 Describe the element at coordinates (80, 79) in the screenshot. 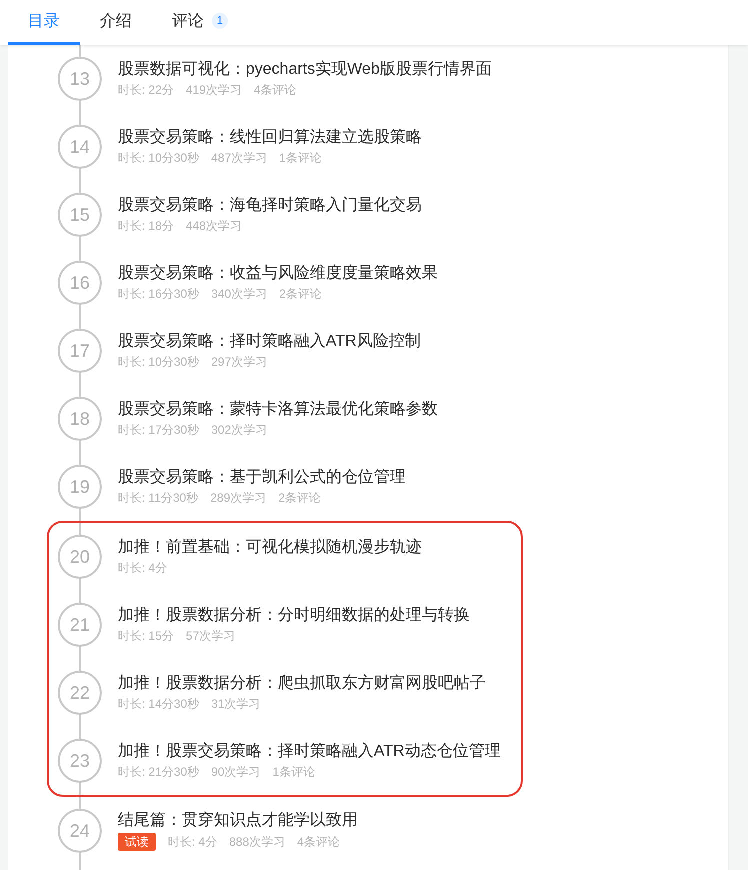

I see `lesson-number: 13` at that location.